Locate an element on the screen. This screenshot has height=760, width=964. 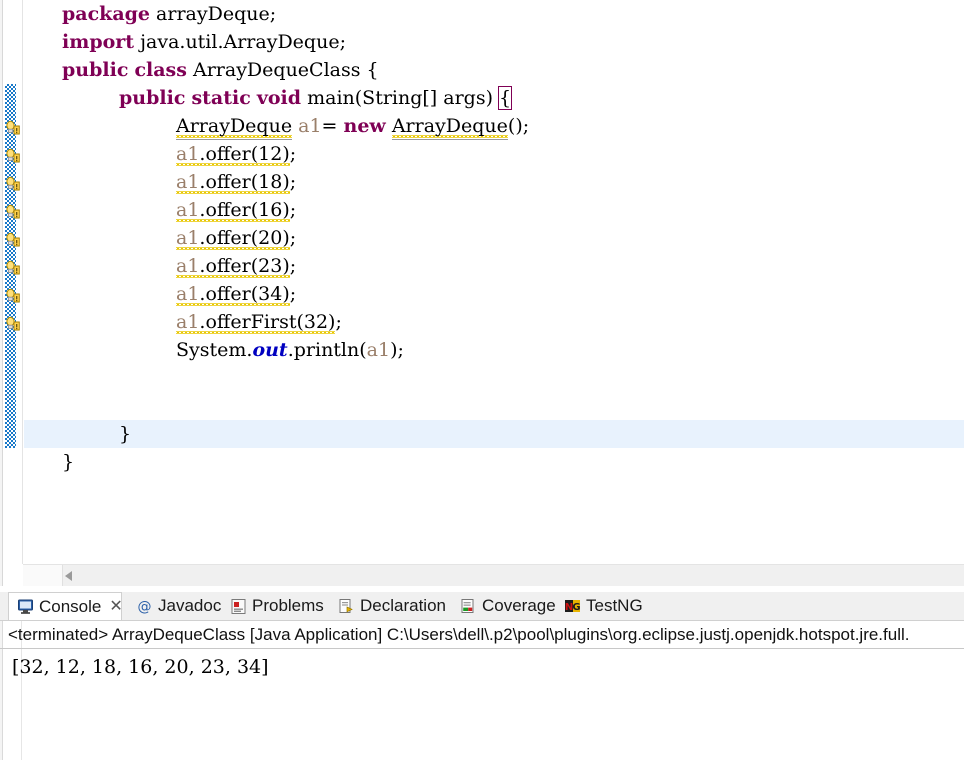
code-token-kw: new is located at coordinates (364, 126).